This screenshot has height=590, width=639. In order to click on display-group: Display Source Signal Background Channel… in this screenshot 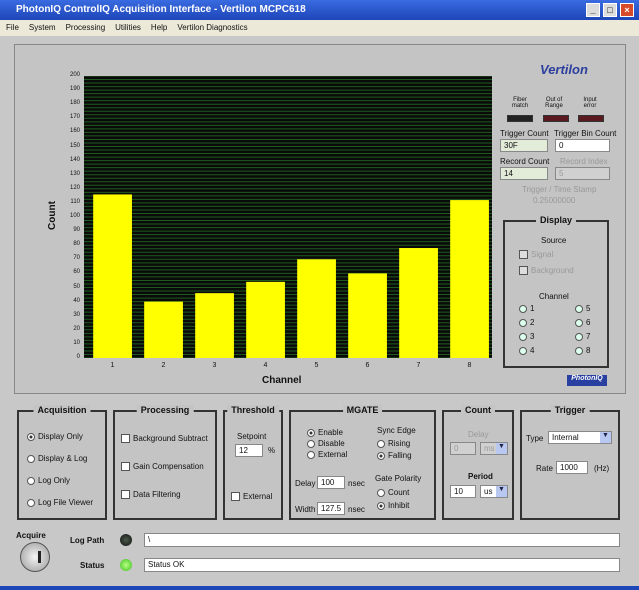, I will do `click(556, 291)`.